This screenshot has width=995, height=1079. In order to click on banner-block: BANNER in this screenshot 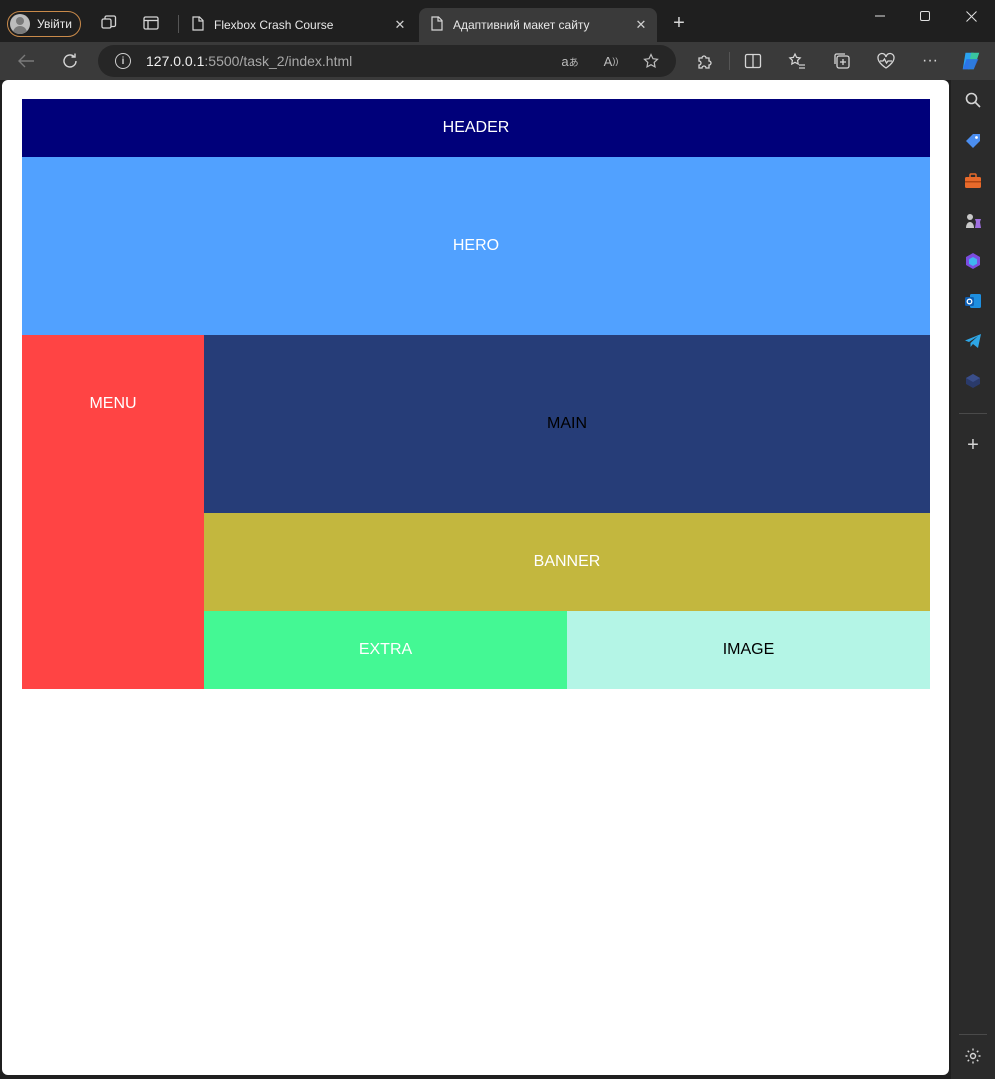, I will do `click(567, 562)`.